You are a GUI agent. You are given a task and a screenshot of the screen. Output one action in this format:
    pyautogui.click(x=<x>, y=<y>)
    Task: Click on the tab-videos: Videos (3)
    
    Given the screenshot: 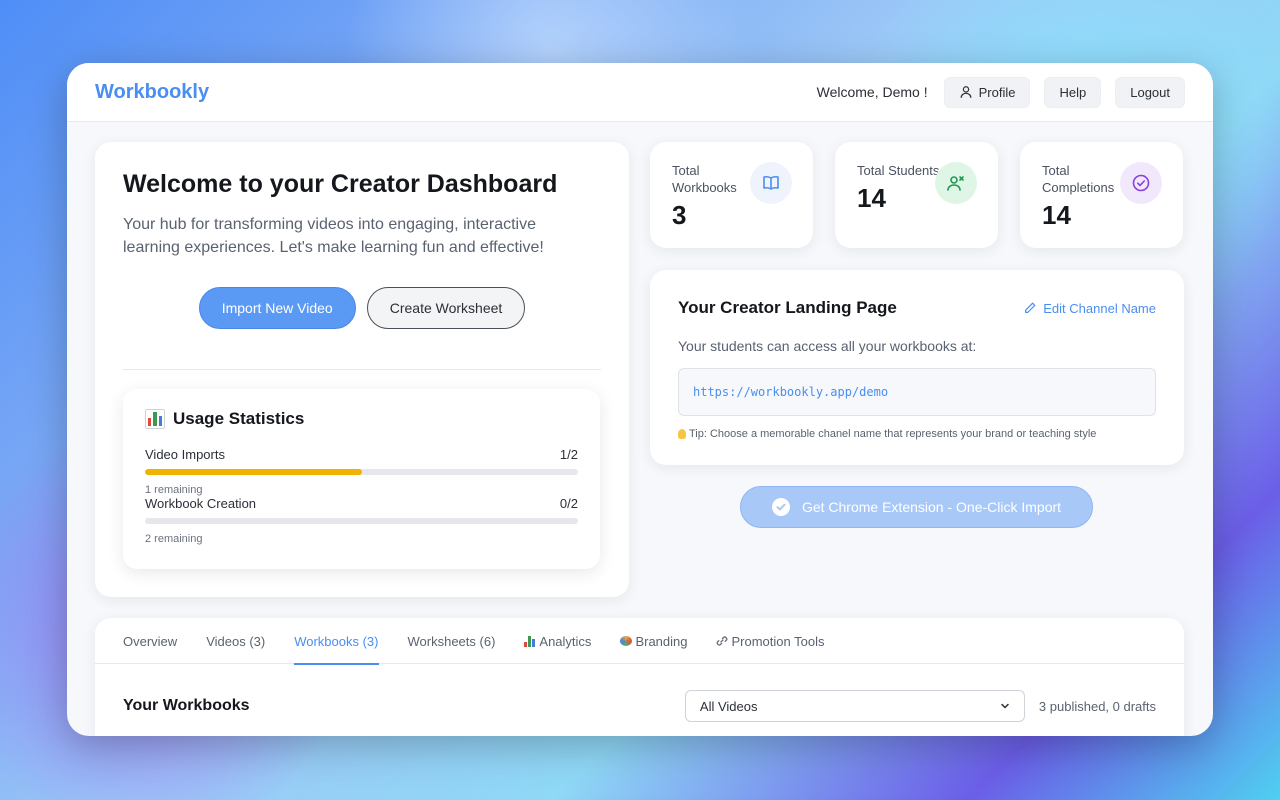 What is the action you would take?
    pyautogui.click(x=235, y=641)
    